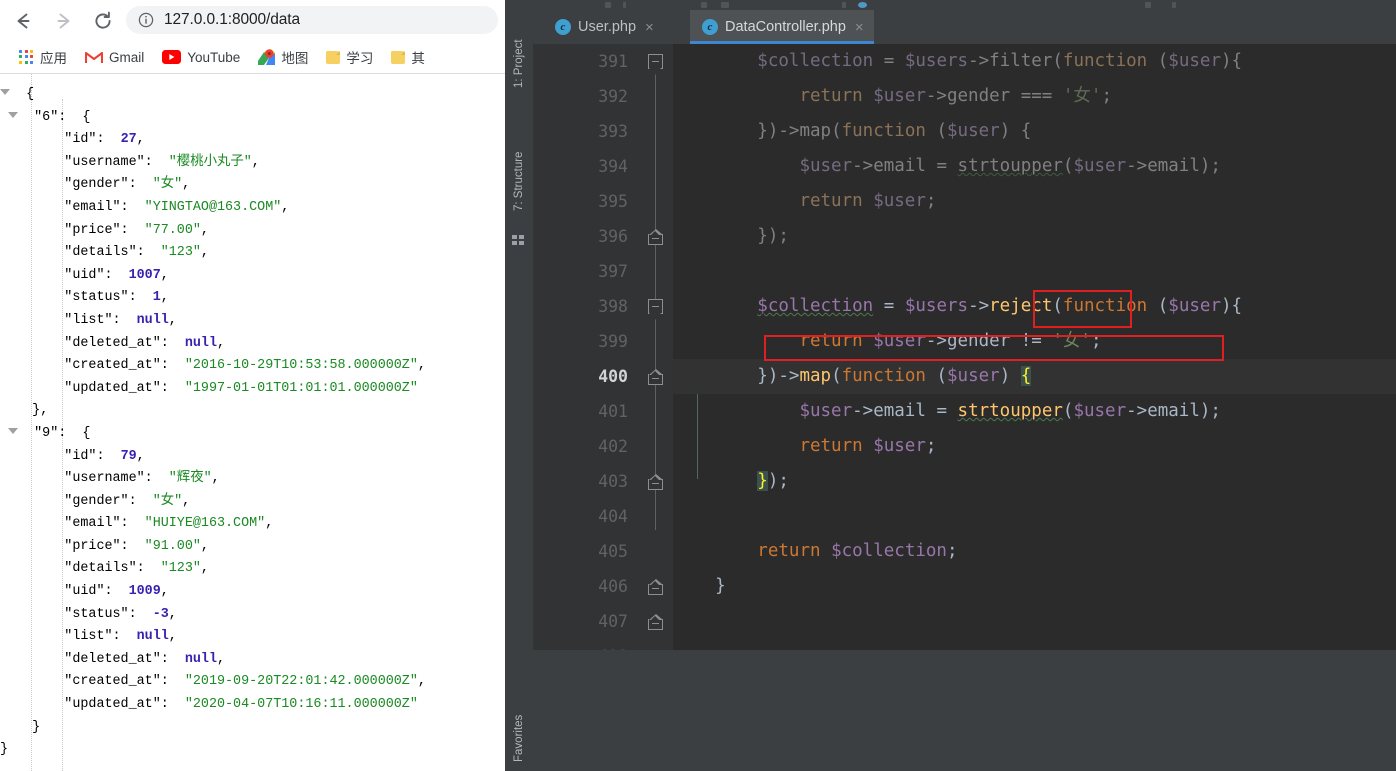 The height and width of the screenshot is (771, 1396). What do you see at coordinates (128, 140) in the screenshot?
I see `json-token: 27` at bounding box center [128, 140].